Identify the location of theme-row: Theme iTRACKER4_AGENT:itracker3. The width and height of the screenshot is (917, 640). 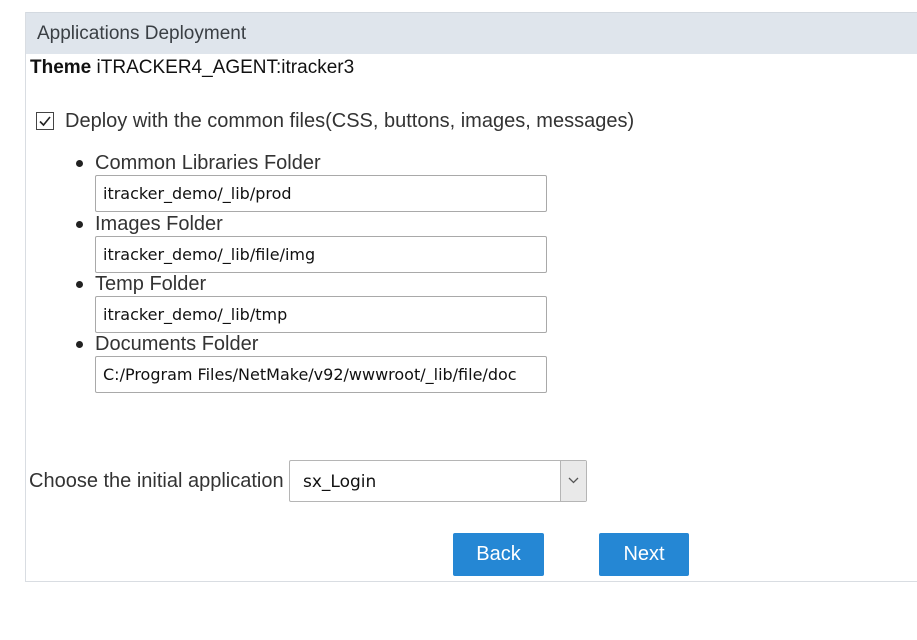
(192, 68).